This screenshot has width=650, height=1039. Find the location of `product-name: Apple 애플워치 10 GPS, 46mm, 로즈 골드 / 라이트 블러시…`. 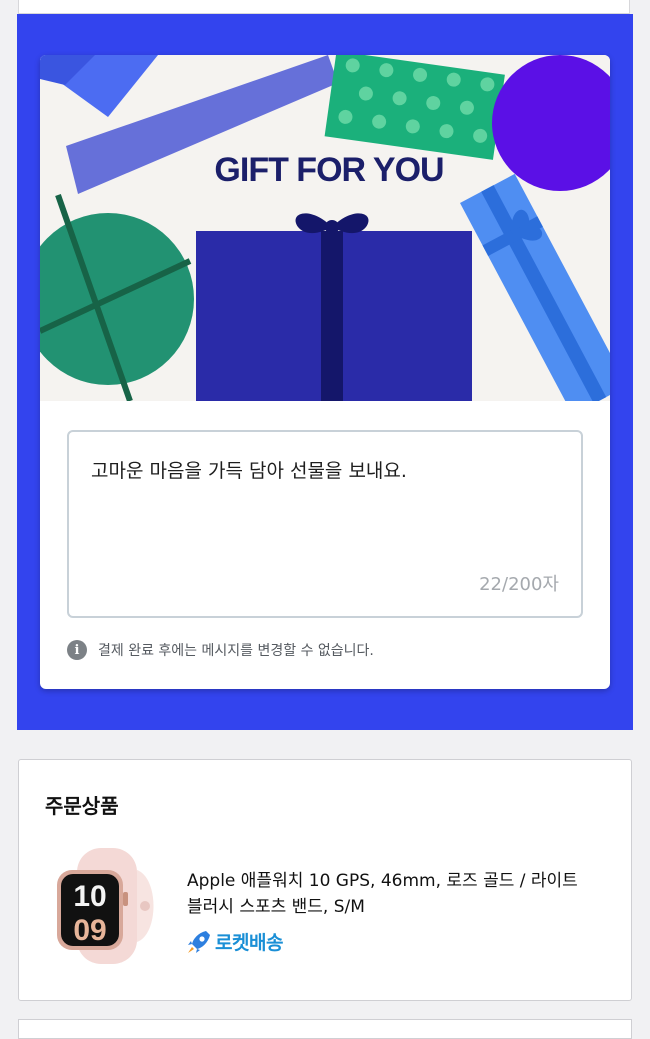

product-name: Apple 애플워치 10 GPS, 46mm, 로즈 골드 / 라이트 블러시… is located at coordinates (392, 894).